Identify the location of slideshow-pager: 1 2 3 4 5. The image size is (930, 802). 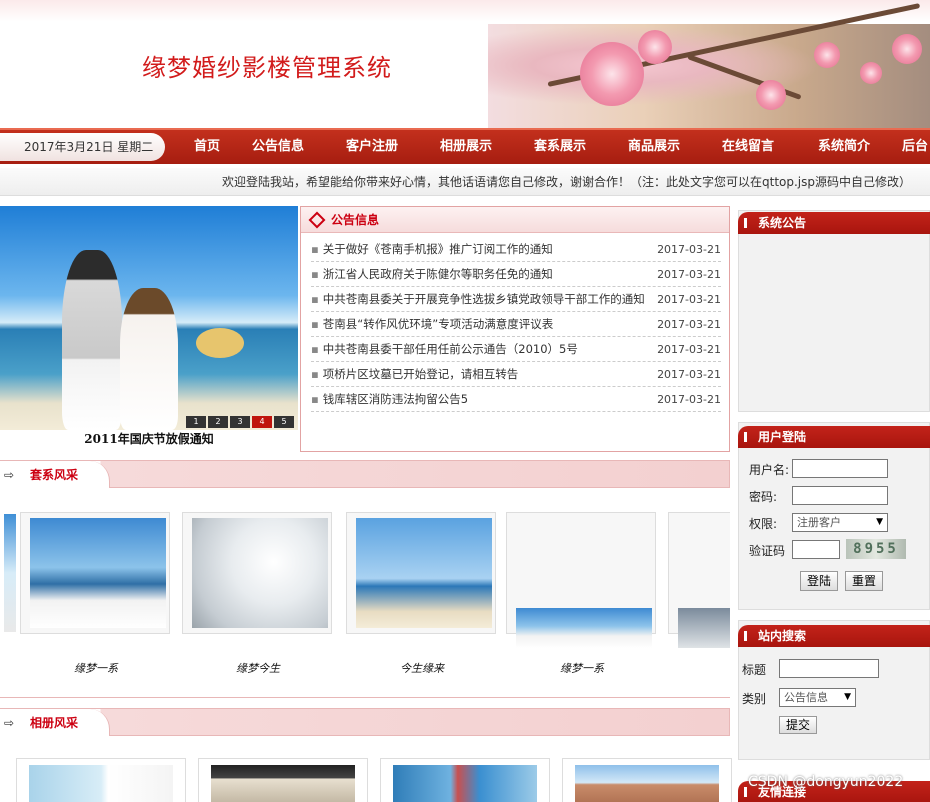
(240, 422).